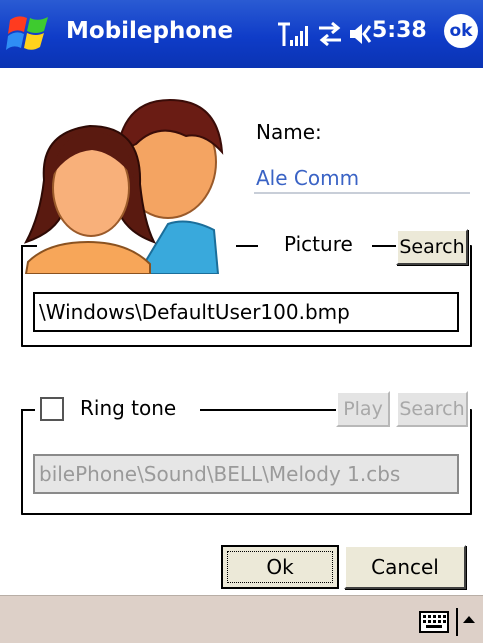 Image resolution: width=483 pixels, height=643 pixels. I want to click on speaker-icon, so click(360, 34).